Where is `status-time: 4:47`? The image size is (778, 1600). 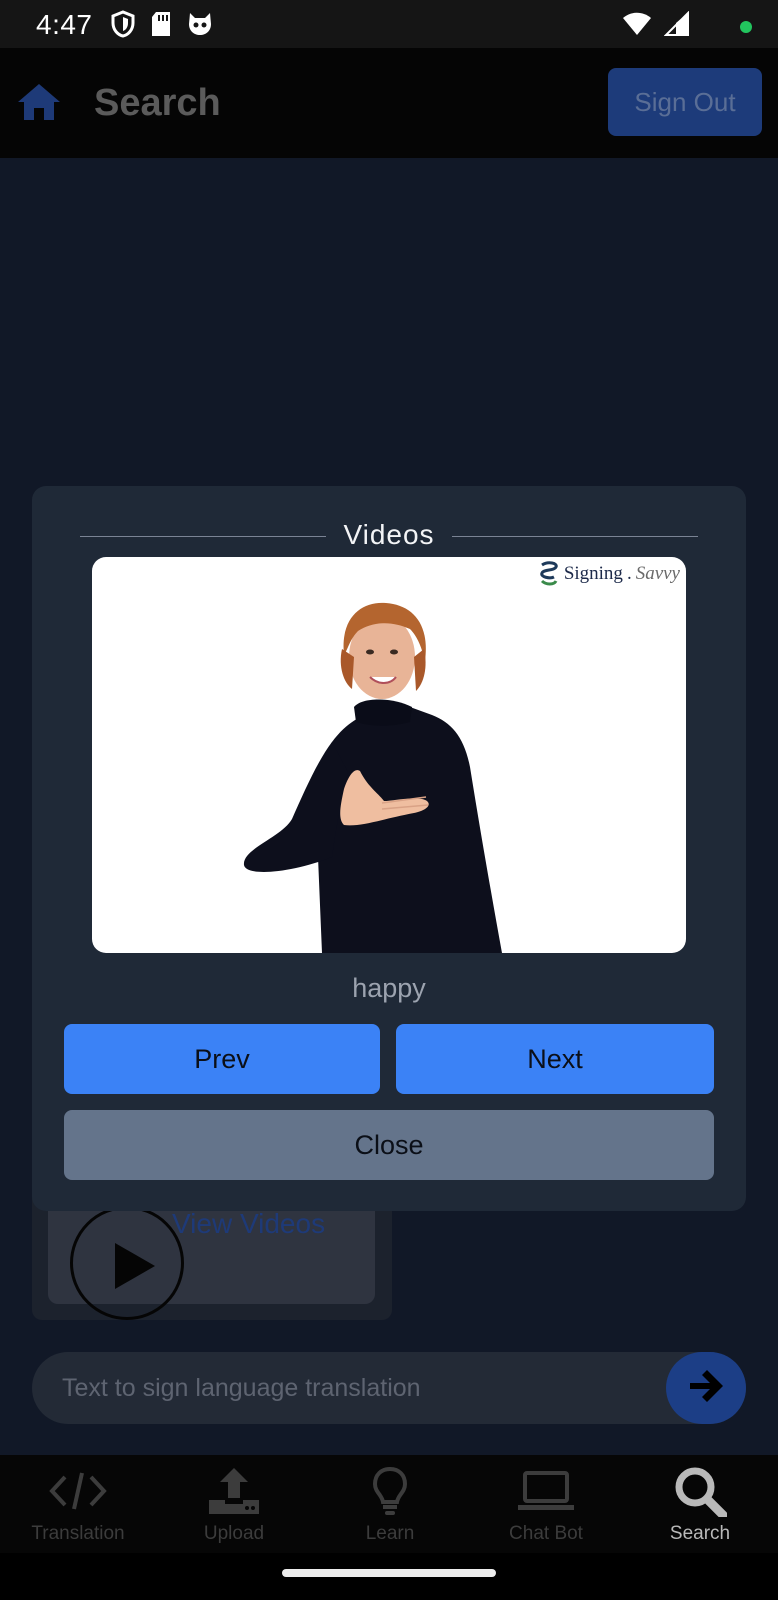
status-time: 4:47 is located at coordinates (64, 24).